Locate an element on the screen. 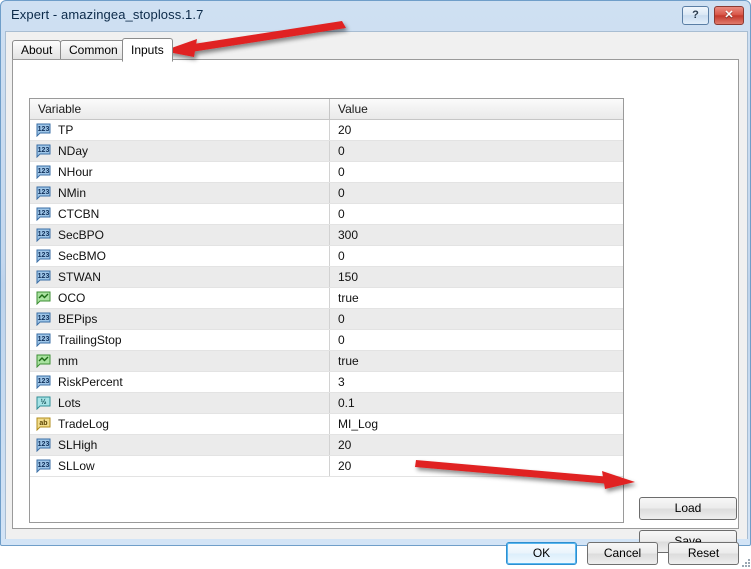 The image size is (751, 569). variable-name: RiskPercent is located at coordinates (90, 382).